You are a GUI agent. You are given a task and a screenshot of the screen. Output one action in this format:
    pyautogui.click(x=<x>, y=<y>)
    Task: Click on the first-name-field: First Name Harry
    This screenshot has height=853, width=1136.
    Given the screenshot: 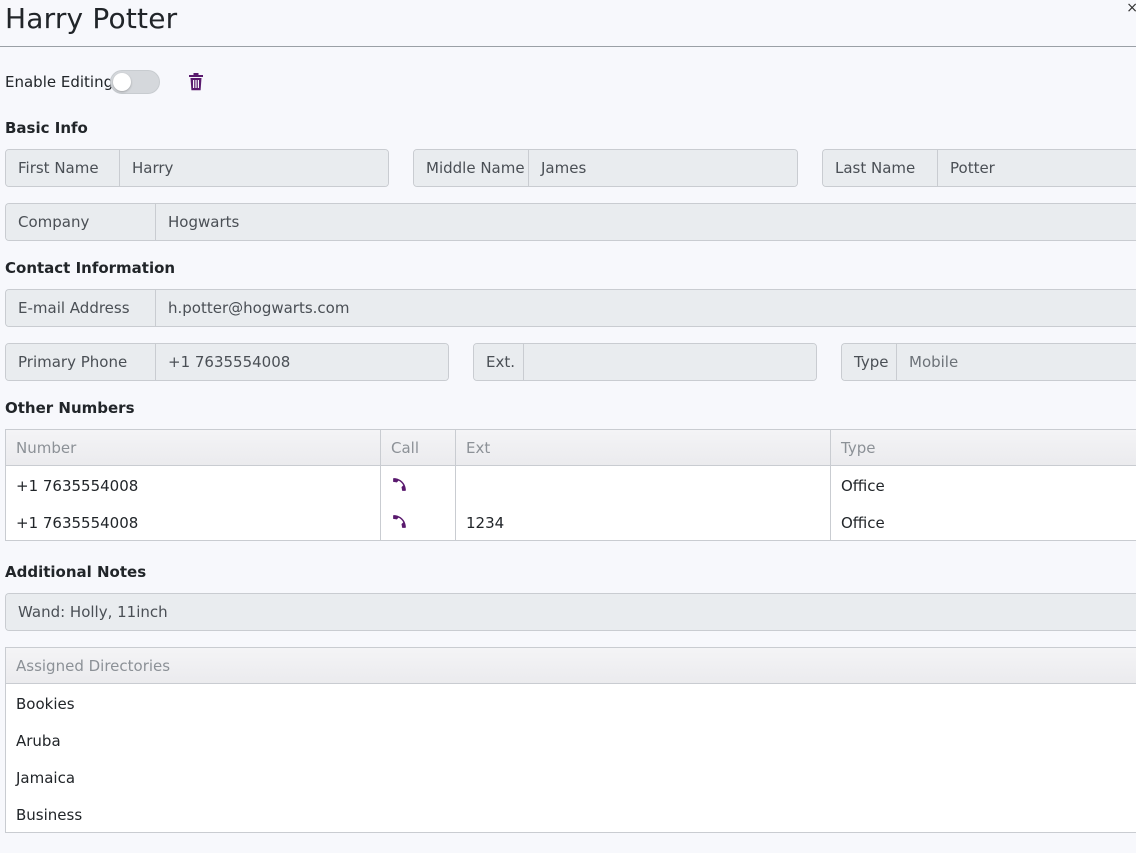 What is the action you would take?
    pyautogui.click(x=197, y=168)
    